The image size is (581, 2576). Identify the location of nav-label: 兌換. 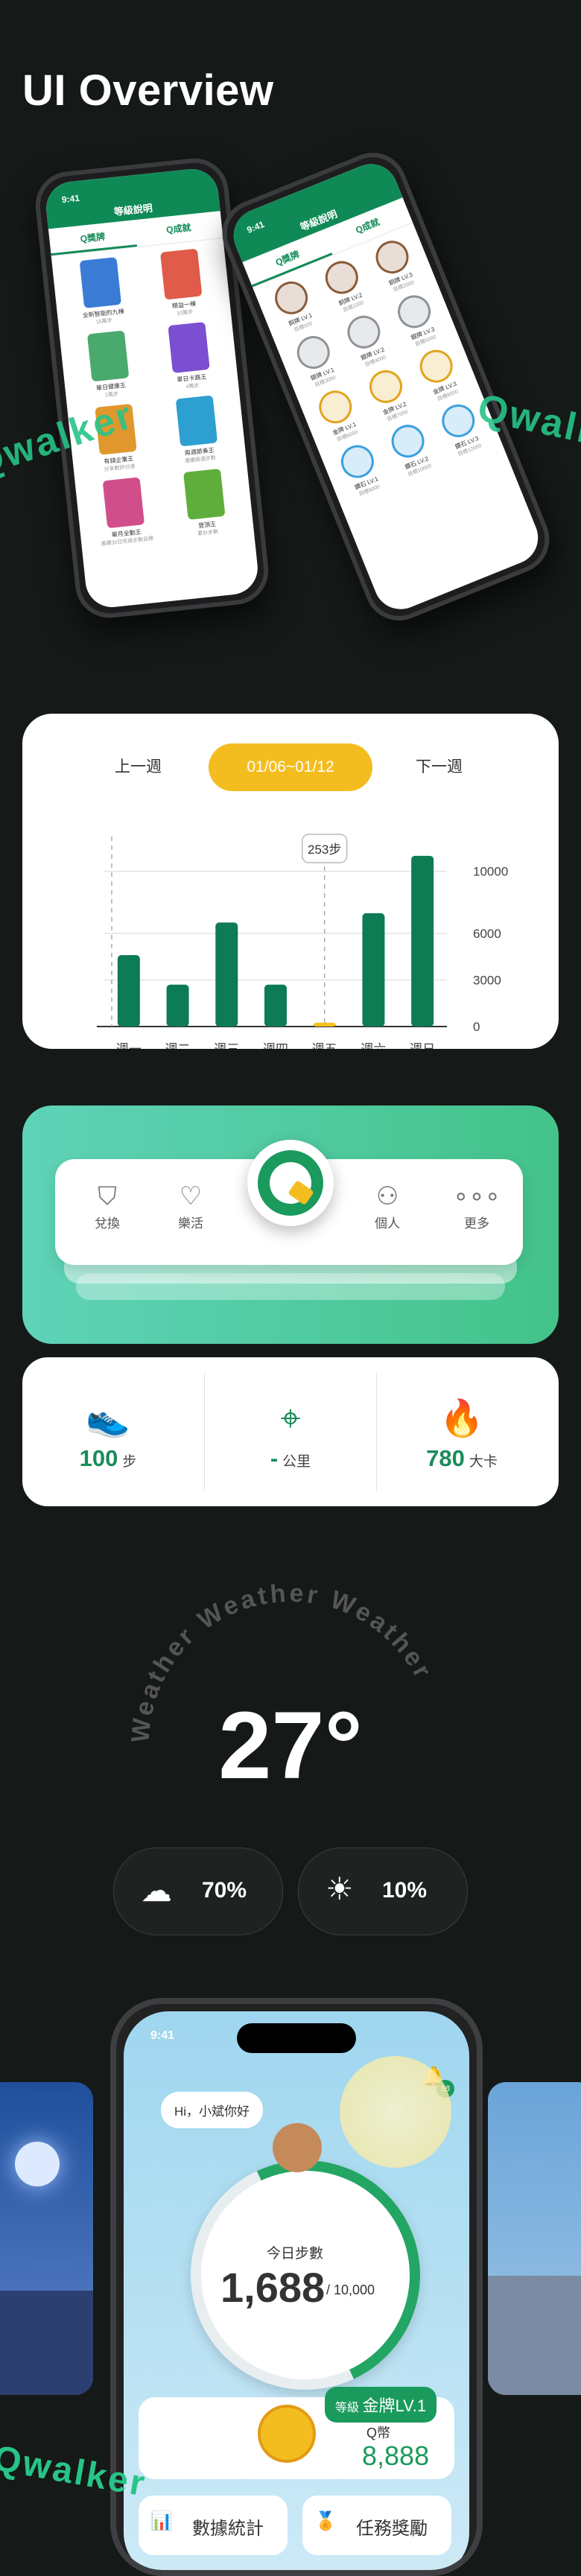
(107, 1223).